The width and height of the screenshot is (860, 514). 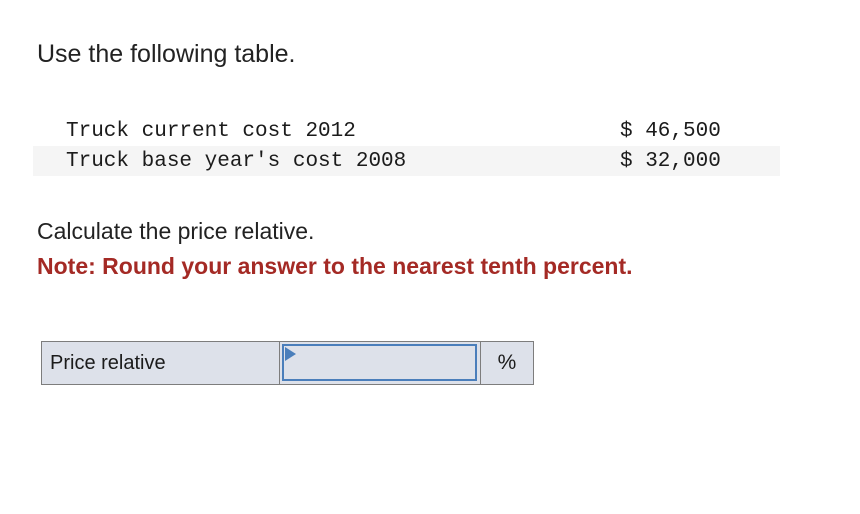 I want to click on percent-unit-label: %, so click(x=506, y=363).